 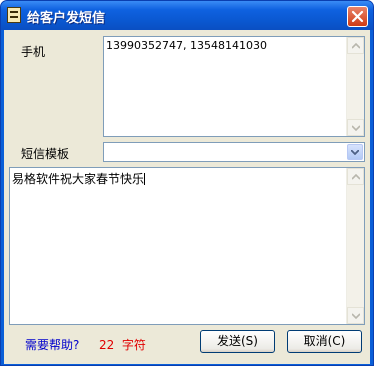 What do you see at coordinates (187, 15) in the screenshot?
I see `title-bar: 给客户发短信` at bounding box center [187, 15].